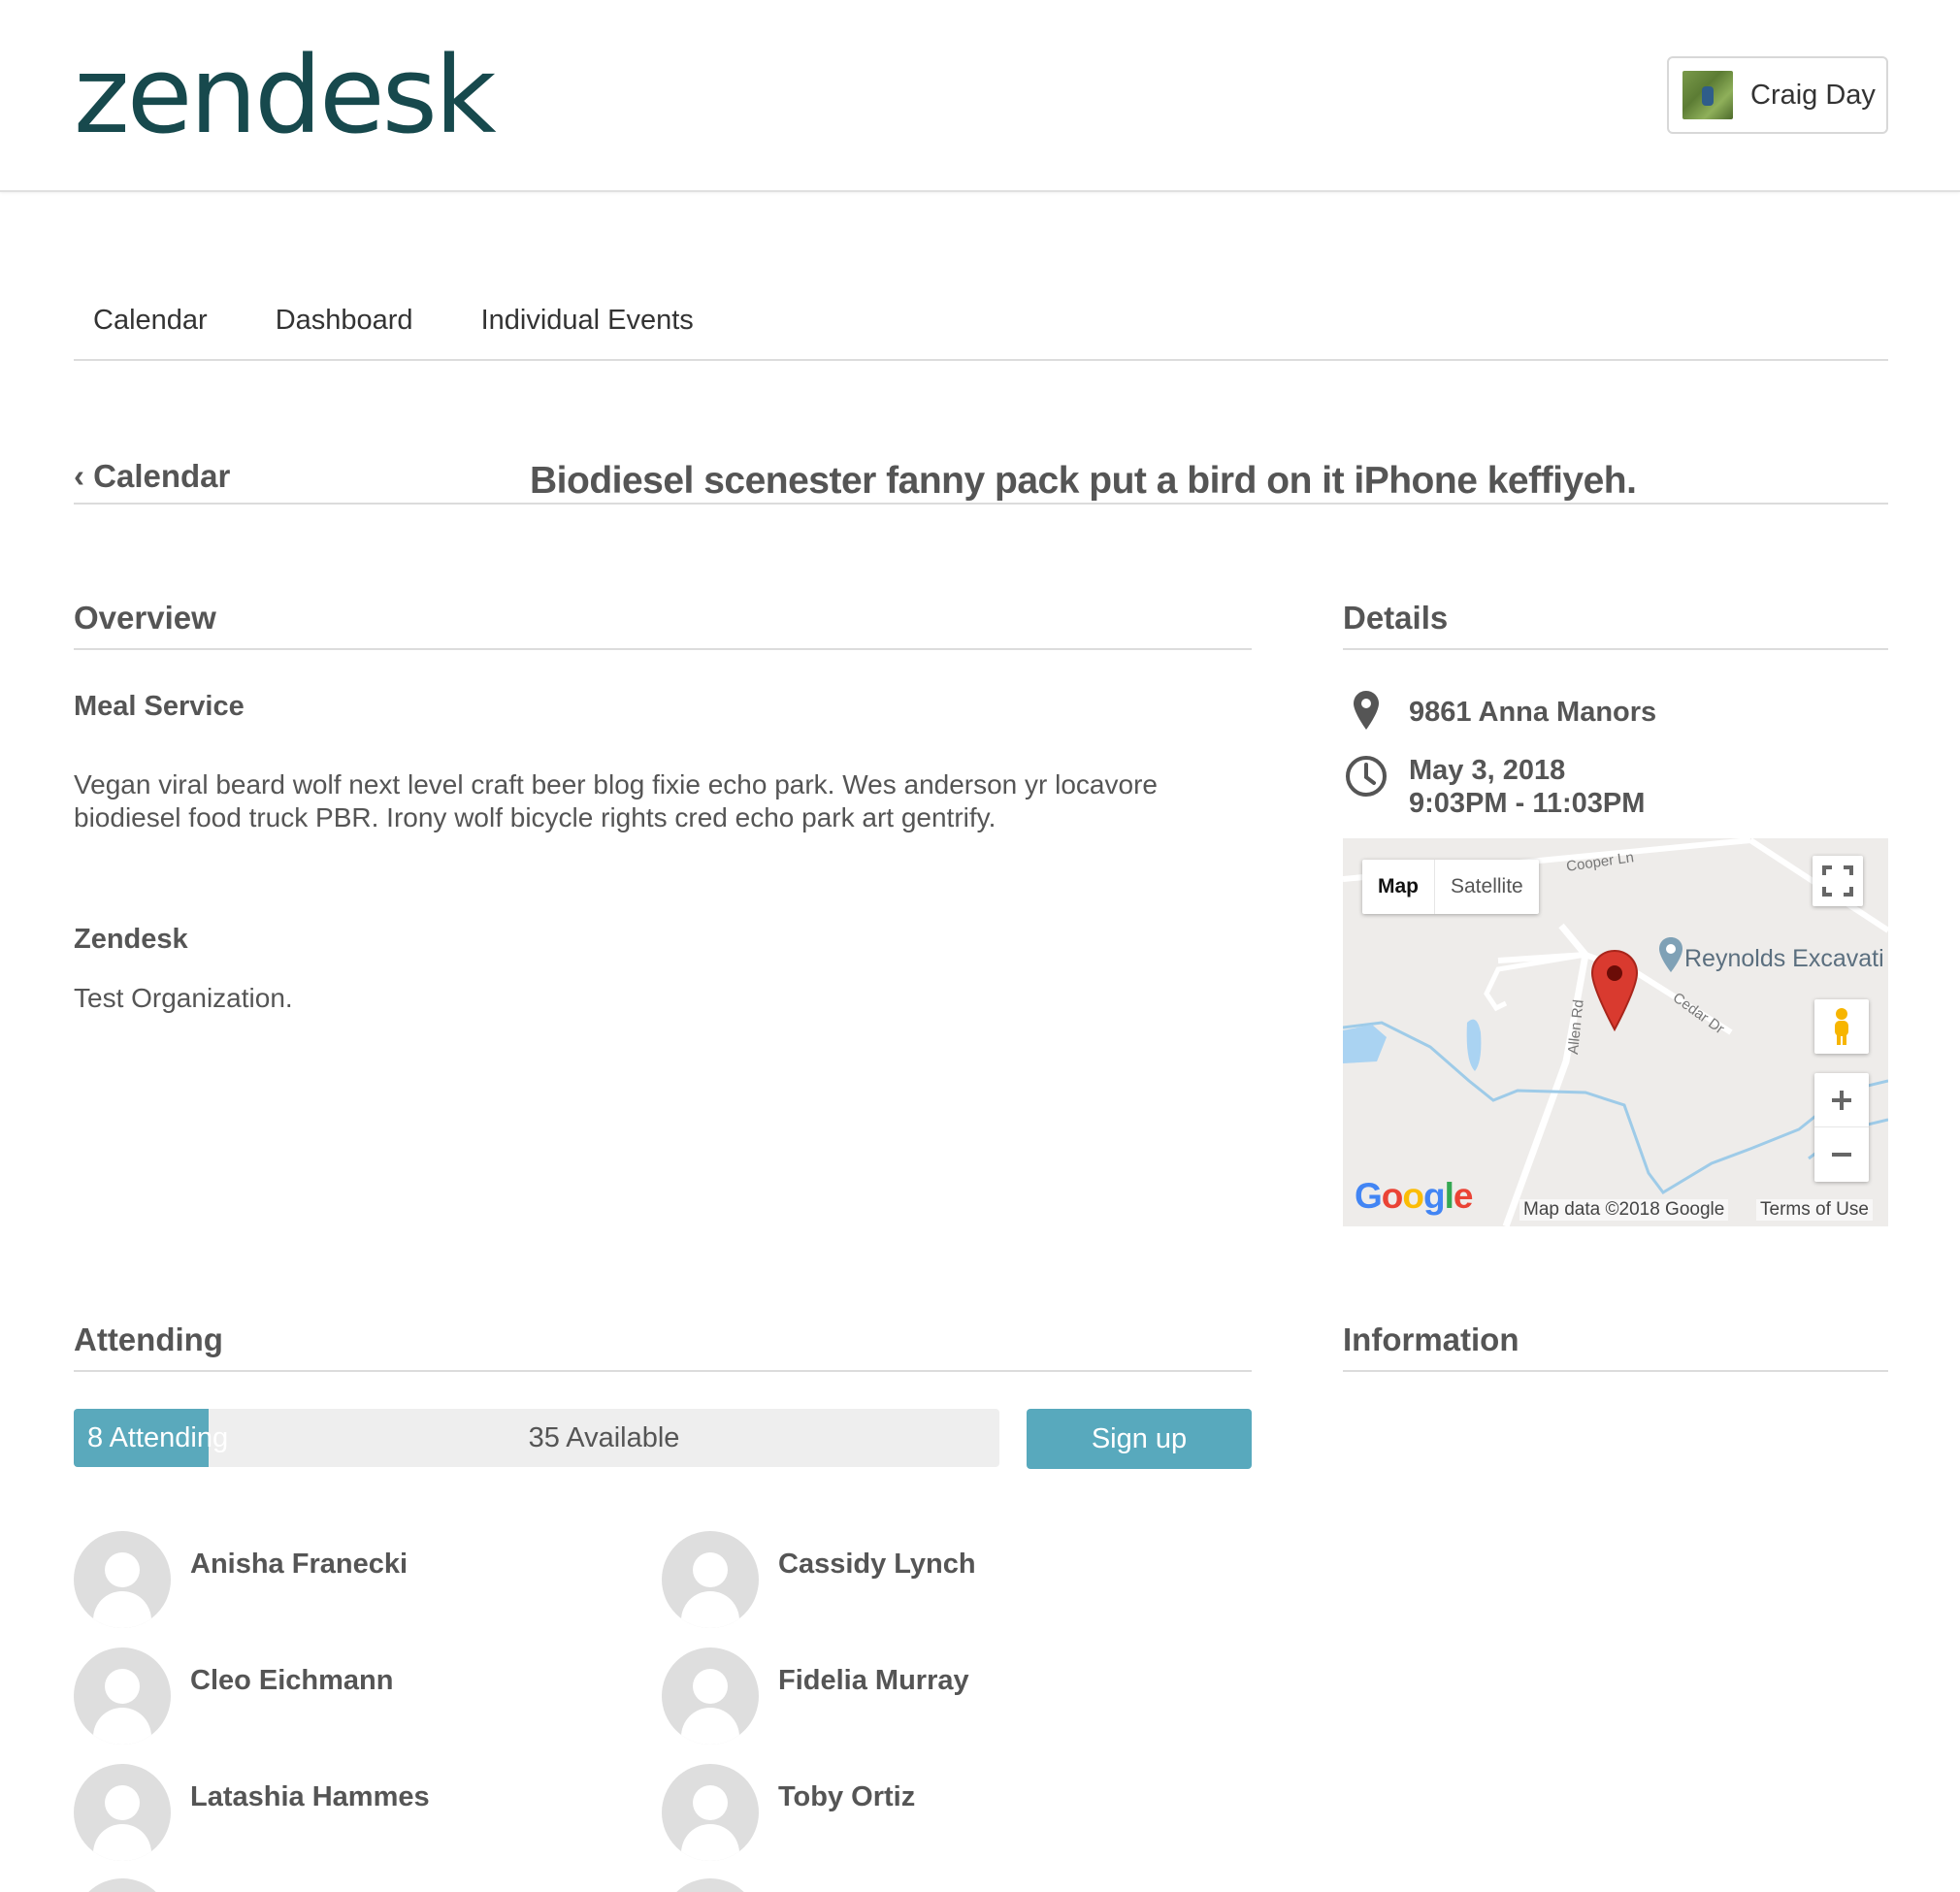 Image resolution: width=1960 pixels, height=1892 pixels. What do you see at coordinates (933, 1812) in the screenshot?
I see `attendee-item: Toby Ortiz` at bounding box center [933, 1812].